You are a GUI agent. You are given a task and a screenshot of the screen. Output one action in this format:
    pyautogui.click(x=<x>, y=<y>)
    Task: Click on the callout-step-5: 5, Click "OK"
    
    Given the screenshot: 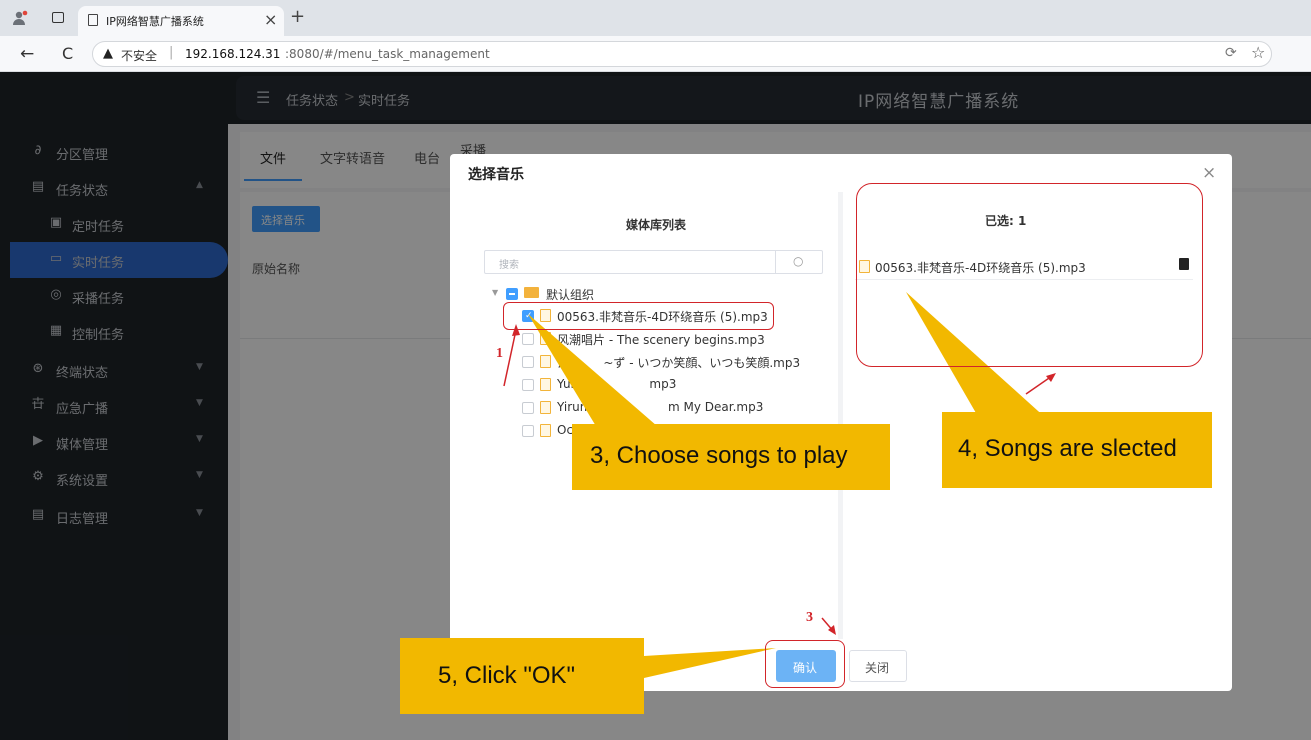 What is the action you would take?
    pyautogui.click(x=522, y=676)
    